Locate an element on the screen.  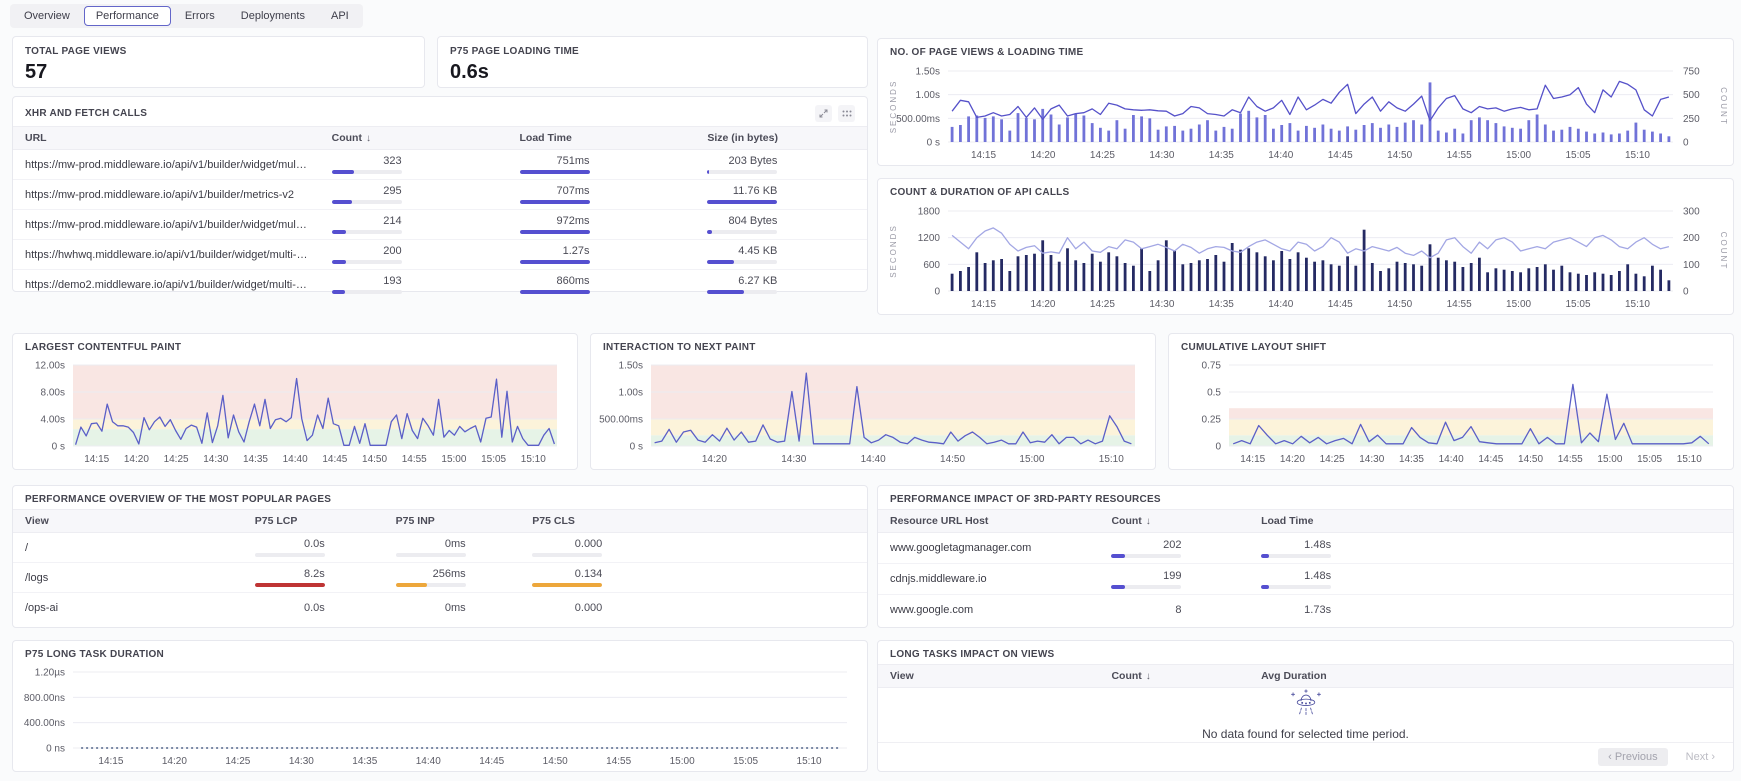
cell-metric: 0ms is located at coordinates (430, 547).